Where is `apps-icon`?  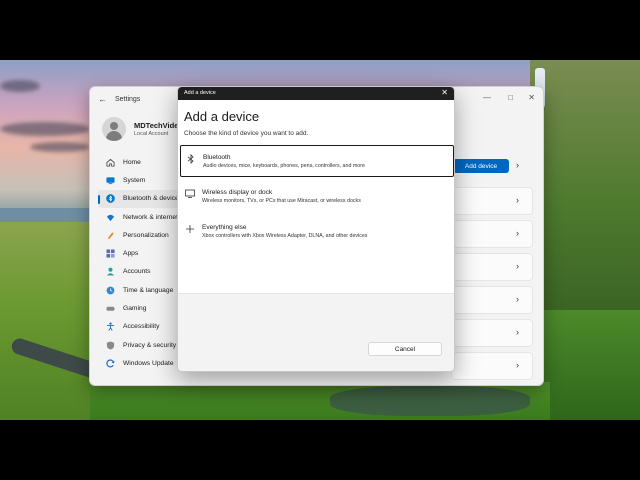 apps-icon is located at coordinates (110, 253).